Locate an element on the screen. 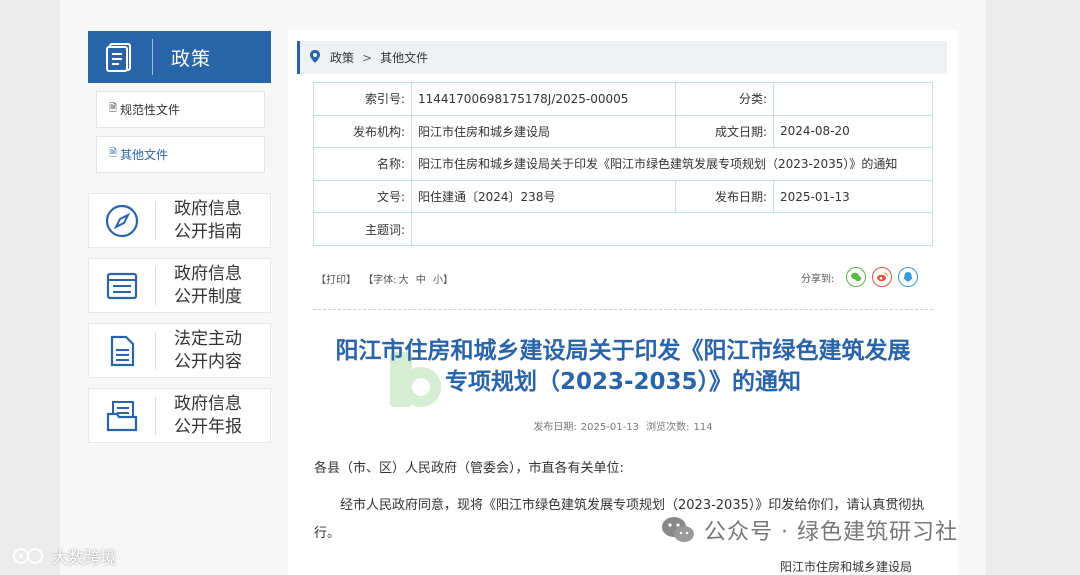  table-row: 发布机构: 阳江市住房和城乡建设局 成文日期: 2024-08-20 is located at coordinates (623, 131).